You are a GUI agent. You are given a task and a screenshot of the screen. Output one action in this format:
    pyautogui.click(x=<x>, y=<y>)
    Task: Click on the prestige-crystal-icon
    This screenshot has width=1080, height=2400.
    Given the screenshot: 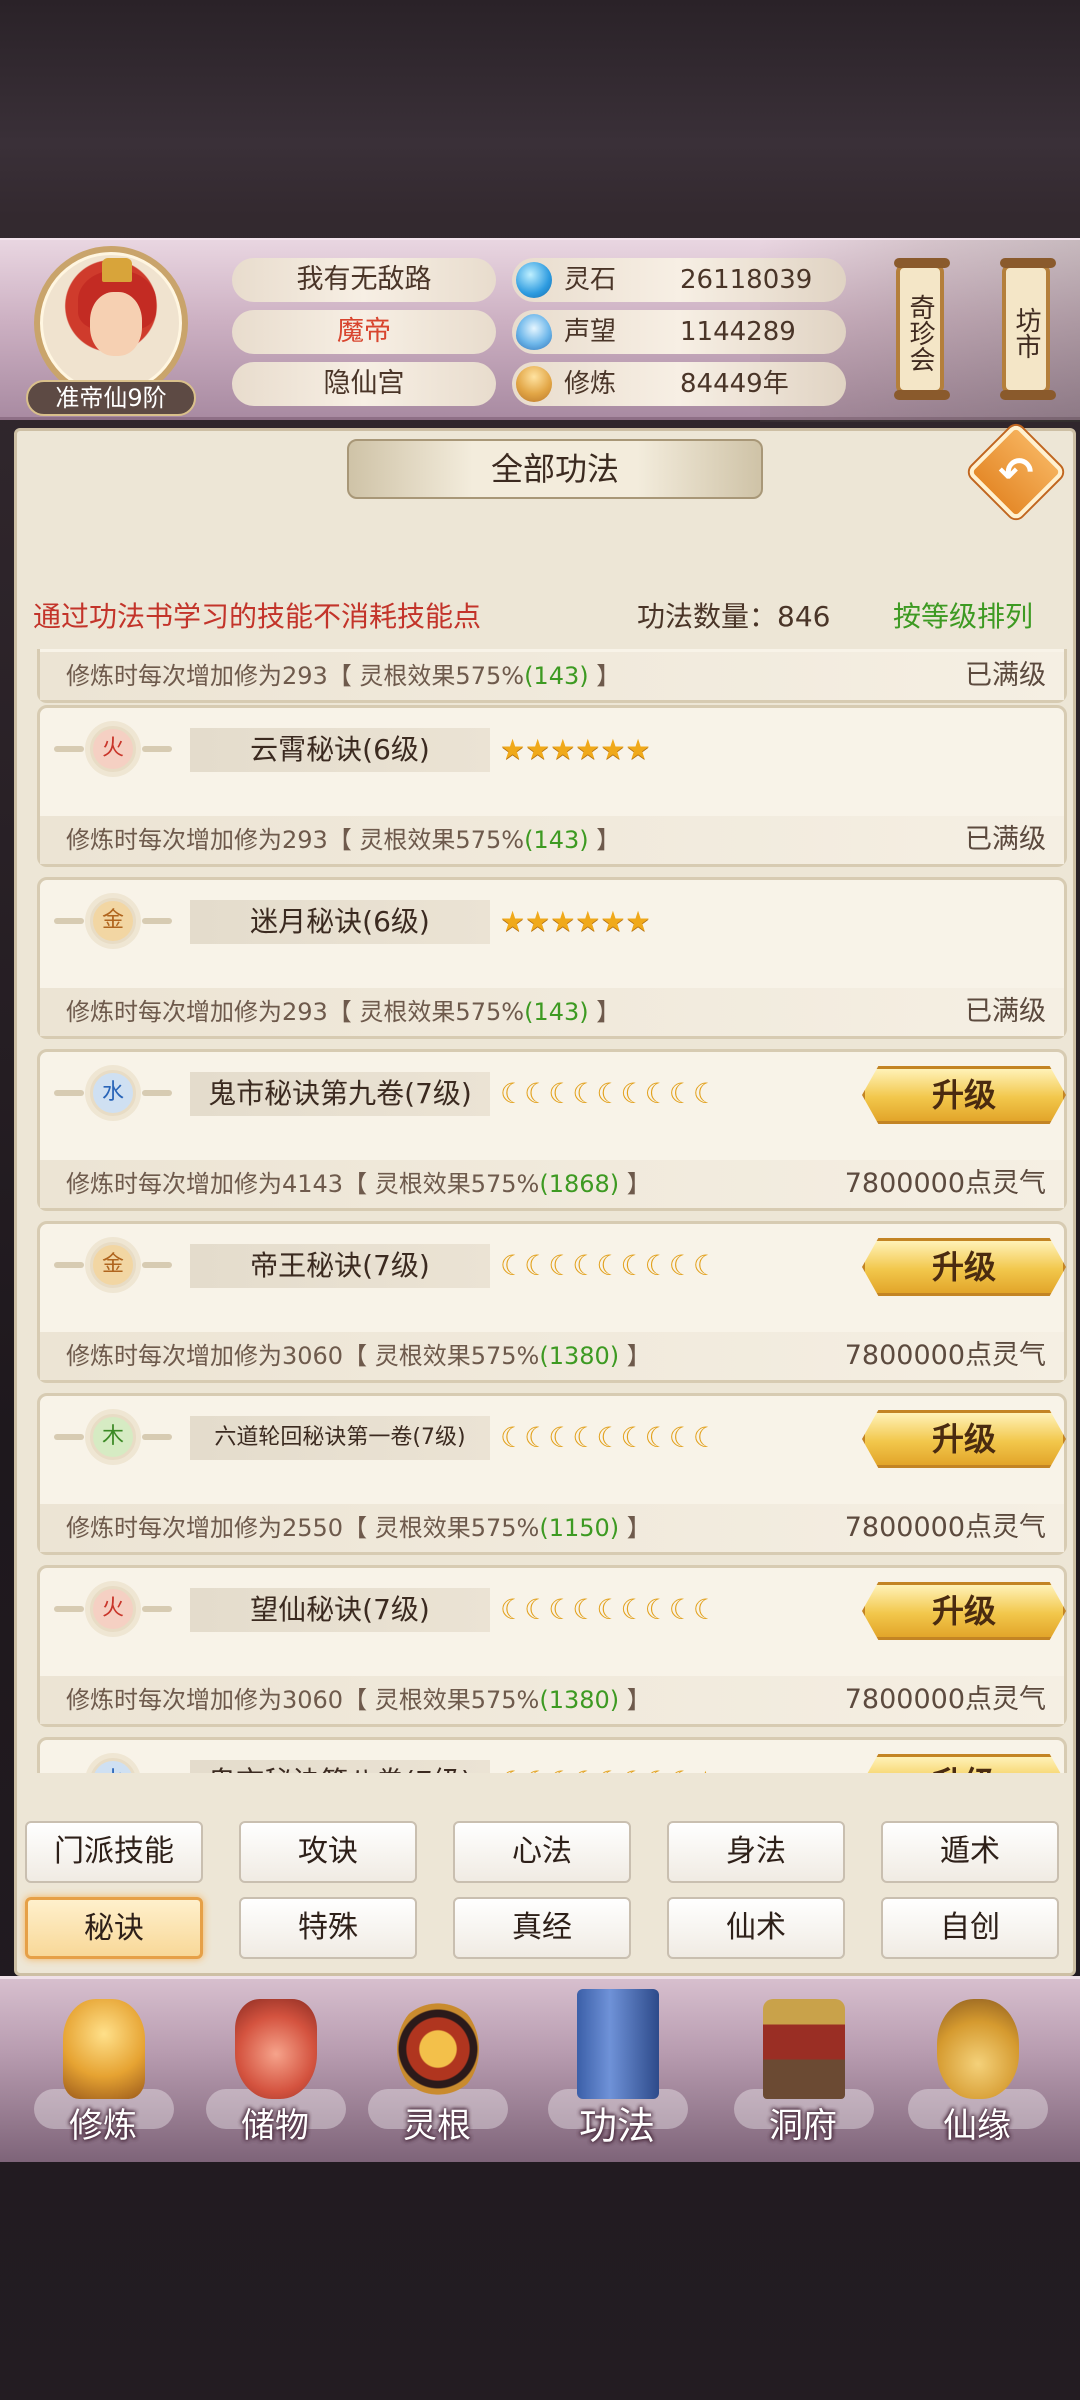 What is the action you would take?
    pyautogui.click(x=534, y=332)
    